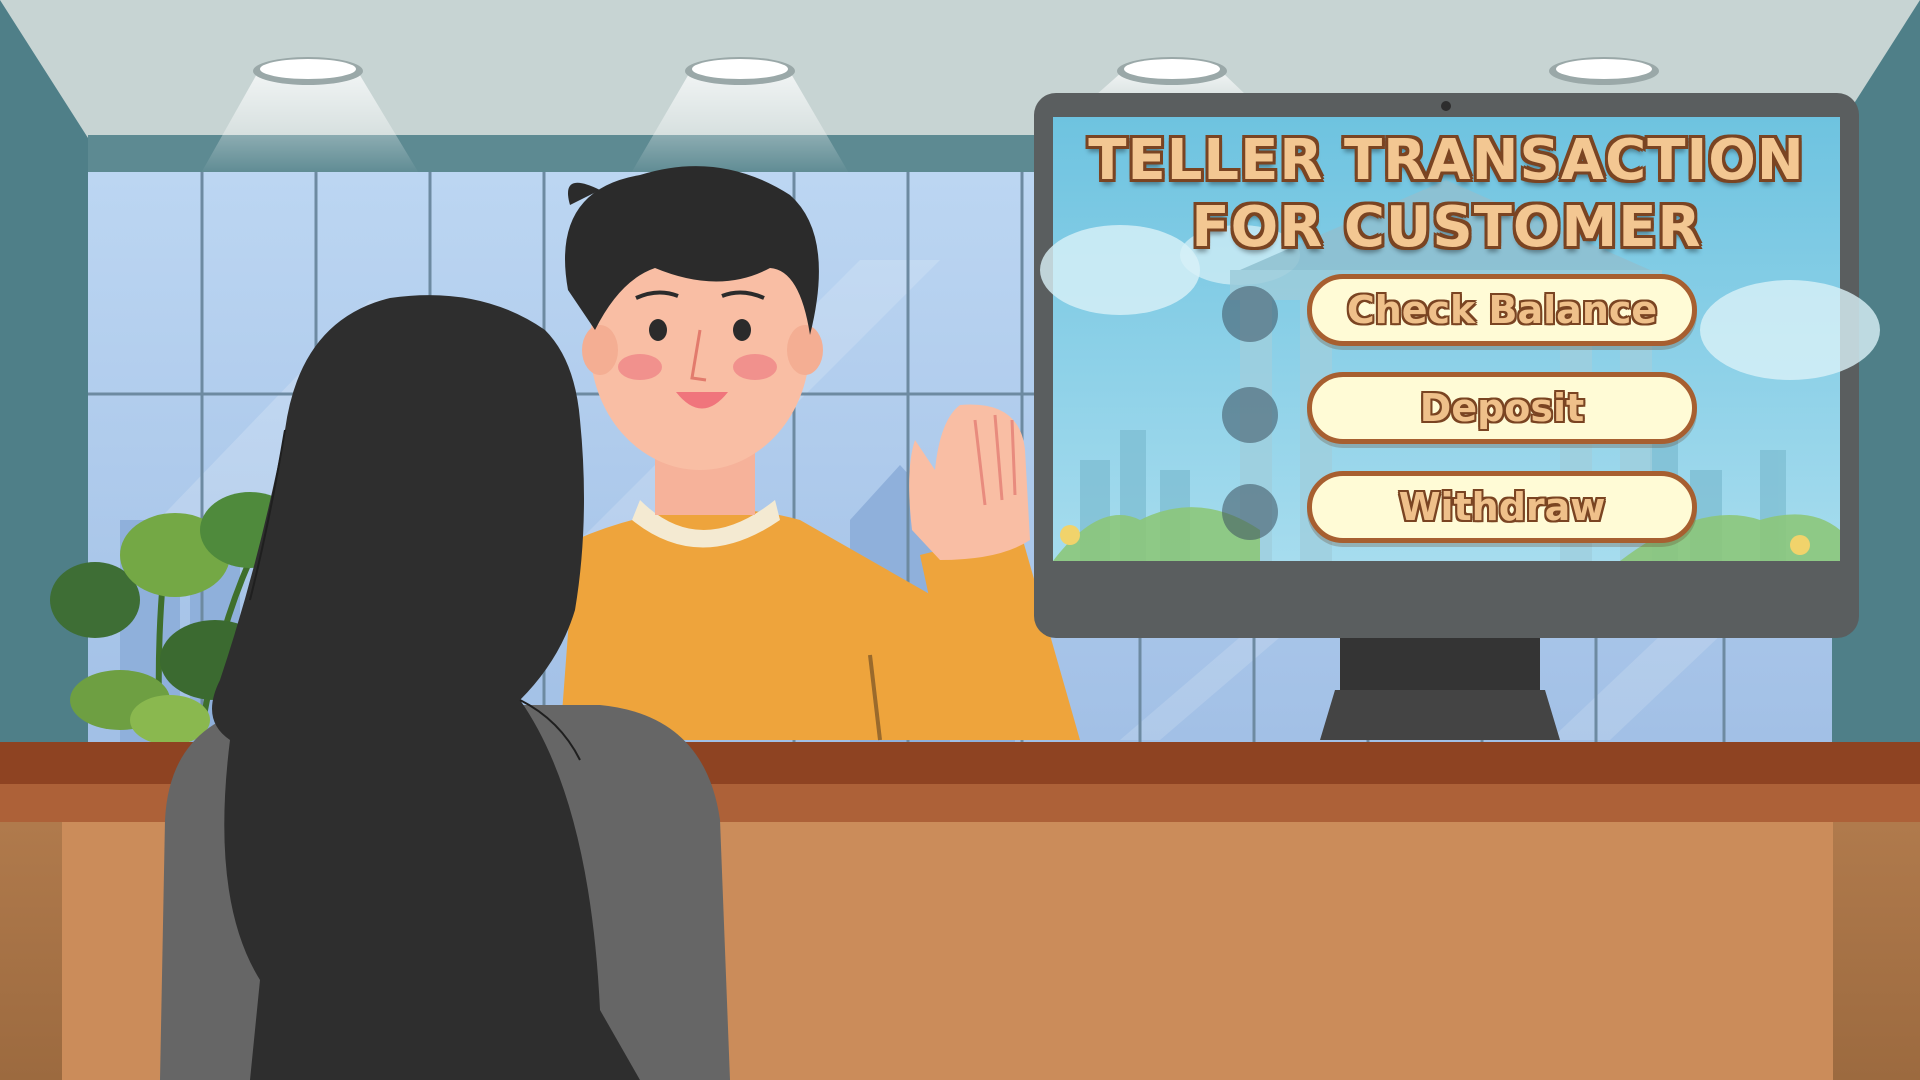 The height and width of the screenshot is (1080, 1920). I want to click on withdraw-button: Withdraw, so click(1502, 507).